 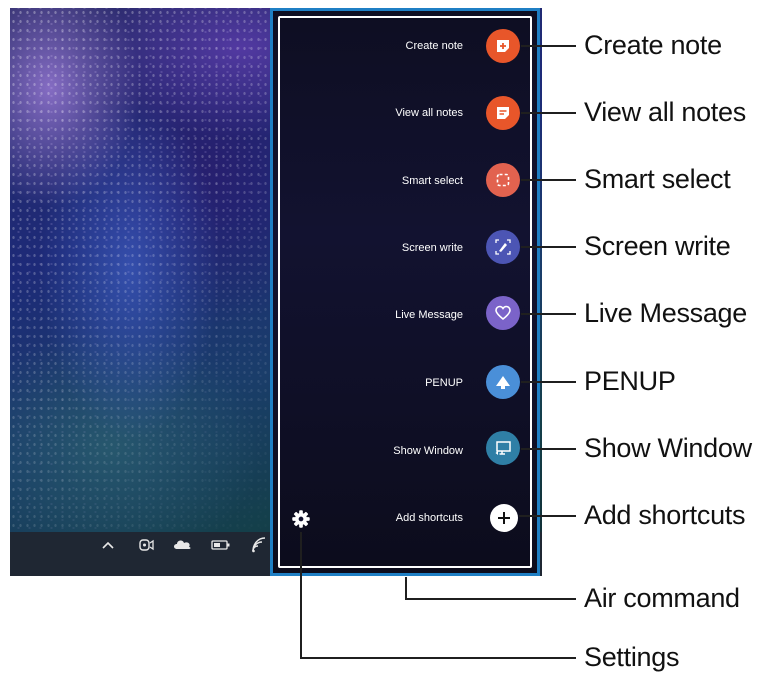 I want to click on screen-write-icon, so click(x=503, y=247).